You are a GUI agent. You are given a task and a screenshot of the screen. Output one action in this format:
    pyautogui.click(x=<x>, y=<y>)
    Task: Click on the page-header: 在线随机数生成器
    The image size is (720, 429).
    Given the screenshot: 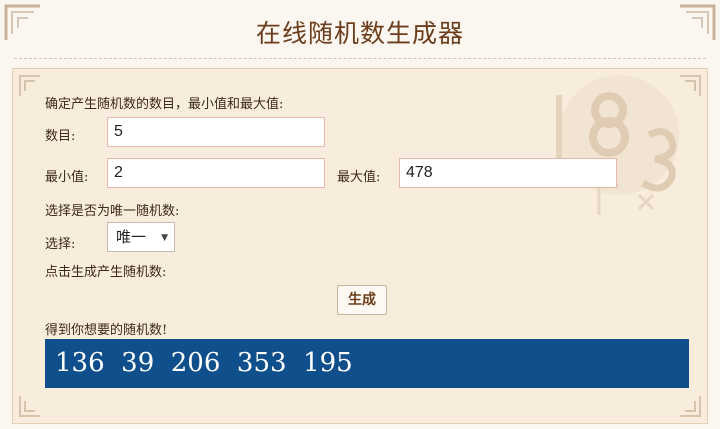 What is the action you would take?
    pyautogui.click(x=360, y=31)
    